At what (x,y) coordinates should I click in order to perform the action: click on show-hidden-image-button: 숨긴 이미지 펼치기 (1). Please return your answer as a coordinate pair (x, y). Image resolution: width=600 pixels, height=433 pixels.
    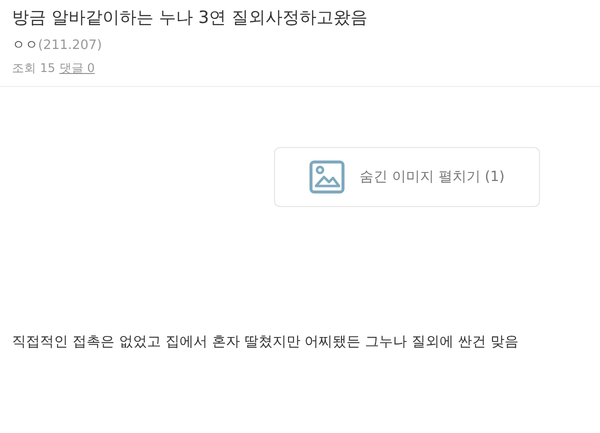
    Looking at the image, I should click on (407, 177).